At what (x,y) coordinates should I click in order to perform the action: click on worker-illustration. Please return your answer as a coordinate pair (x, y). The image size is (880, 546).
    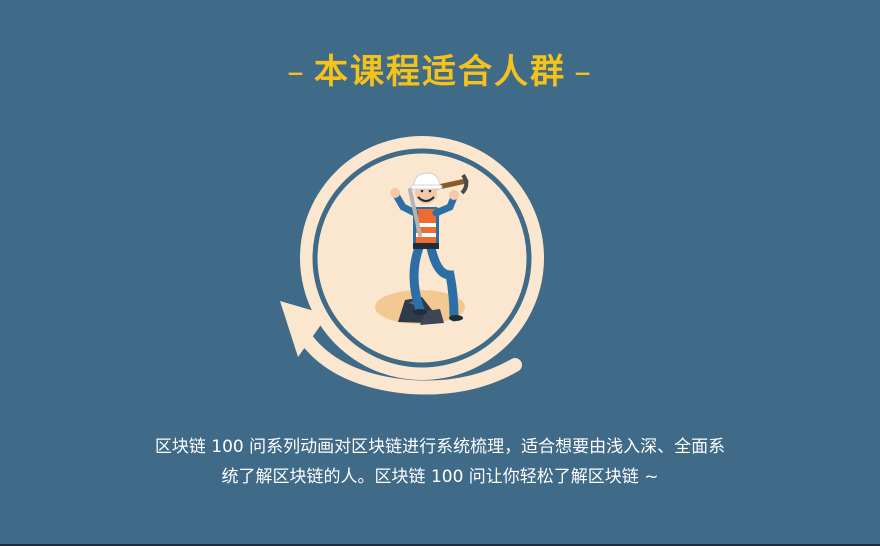
    Looking at the image, I should click on (412, 265).